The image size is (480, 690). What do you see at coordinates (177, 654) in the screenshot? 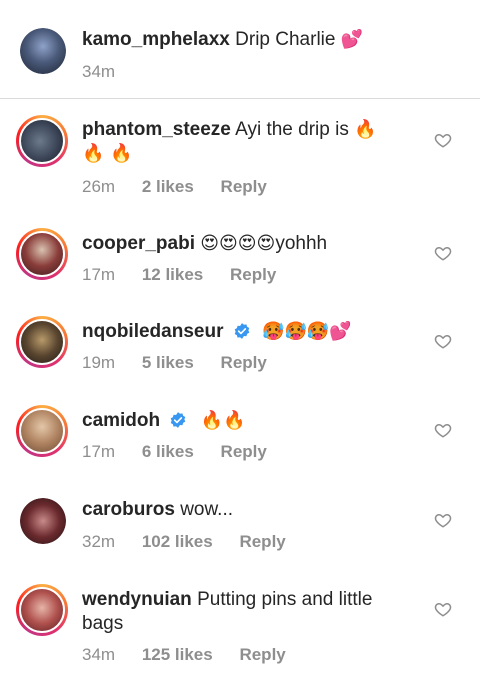
I see `likes-count: 125 likes` at bounding box center [177, 654].